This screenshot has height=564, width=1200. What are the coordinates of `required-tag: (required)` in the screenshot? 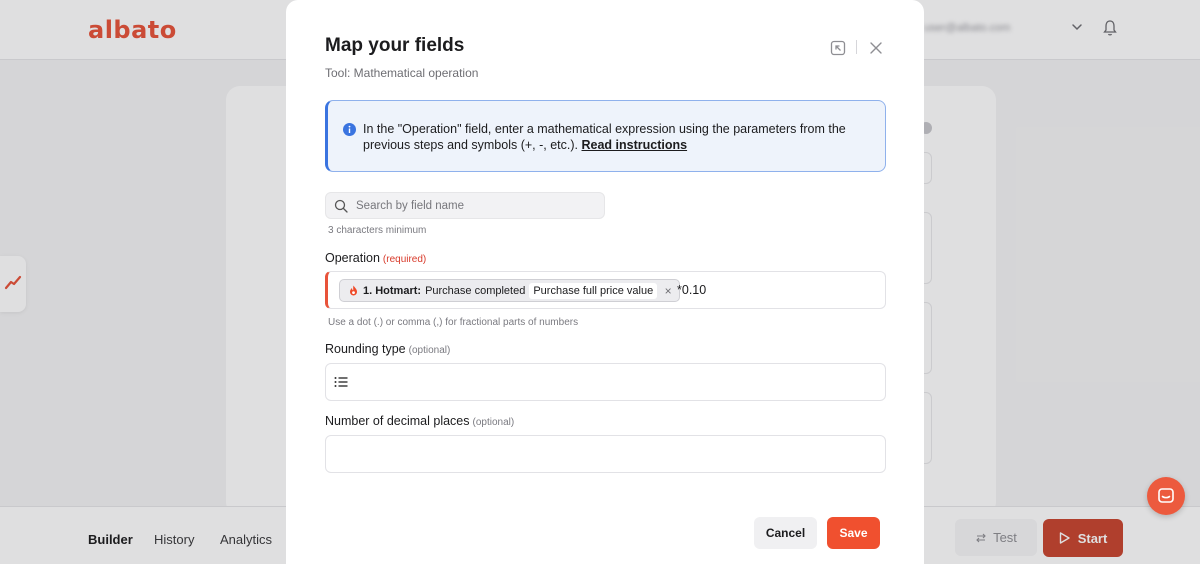 It's located at (404, 259).